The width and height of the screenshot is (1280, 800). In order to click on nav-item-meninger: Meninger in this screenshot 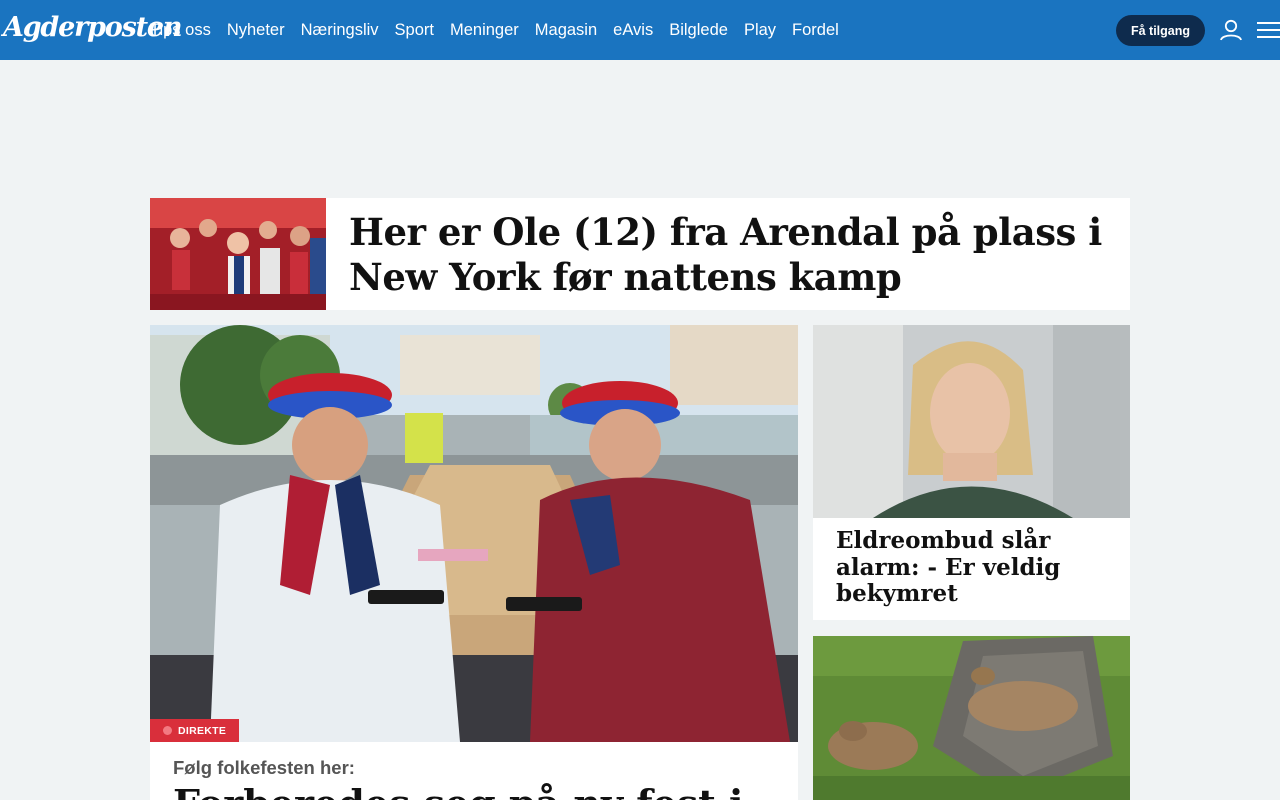, I will do `click(484, 30)`.